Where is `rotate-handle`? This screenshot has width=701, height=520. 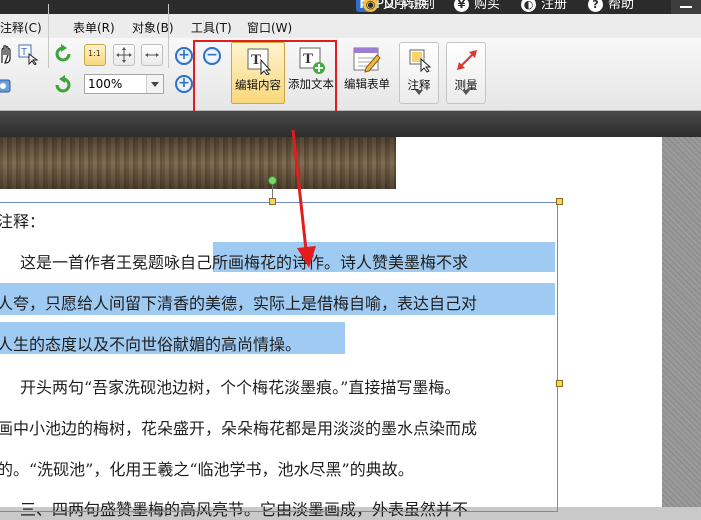 rotate-handle is located at coordinates (272, 180).